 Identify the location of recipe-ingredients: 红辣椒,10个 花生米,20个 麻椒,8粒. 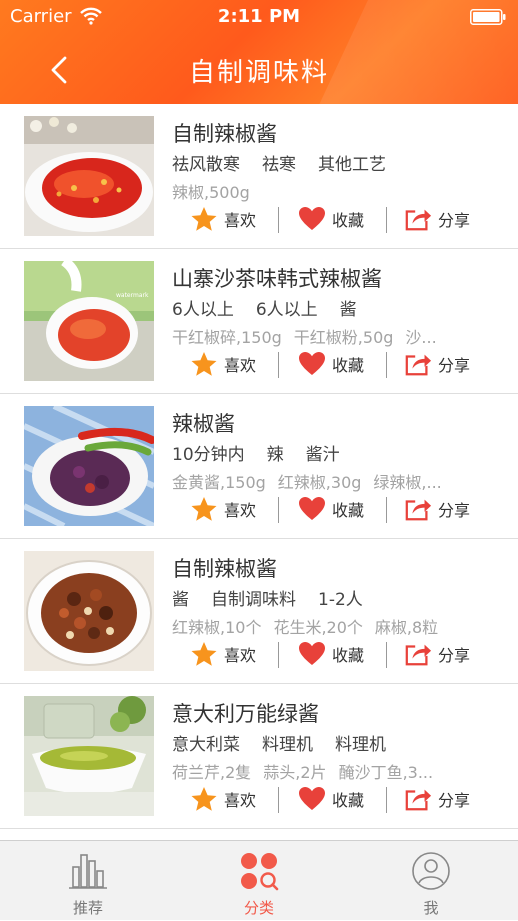
(322, 626).